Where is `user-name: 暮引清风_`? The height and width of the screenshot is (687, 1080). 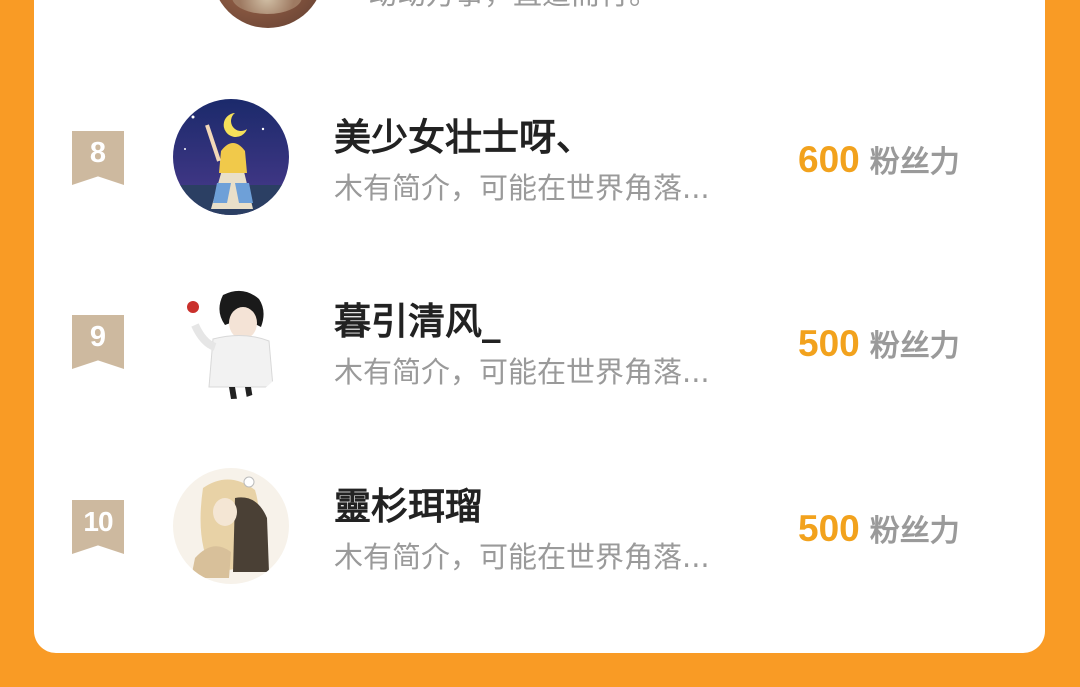
user-name: 暮引清风_ is located at coordinates (417, 318).